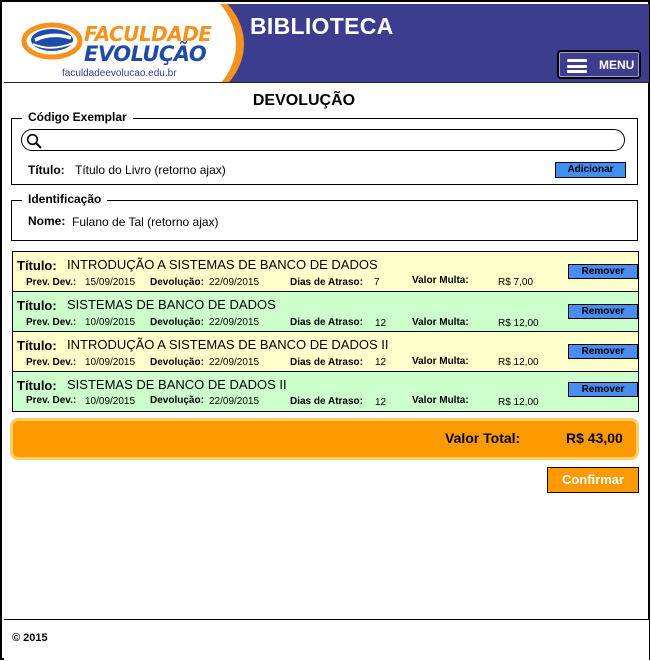 This screenshot has height=661, width=651. I want to click on menu-button: MENU, so click(599, 64).